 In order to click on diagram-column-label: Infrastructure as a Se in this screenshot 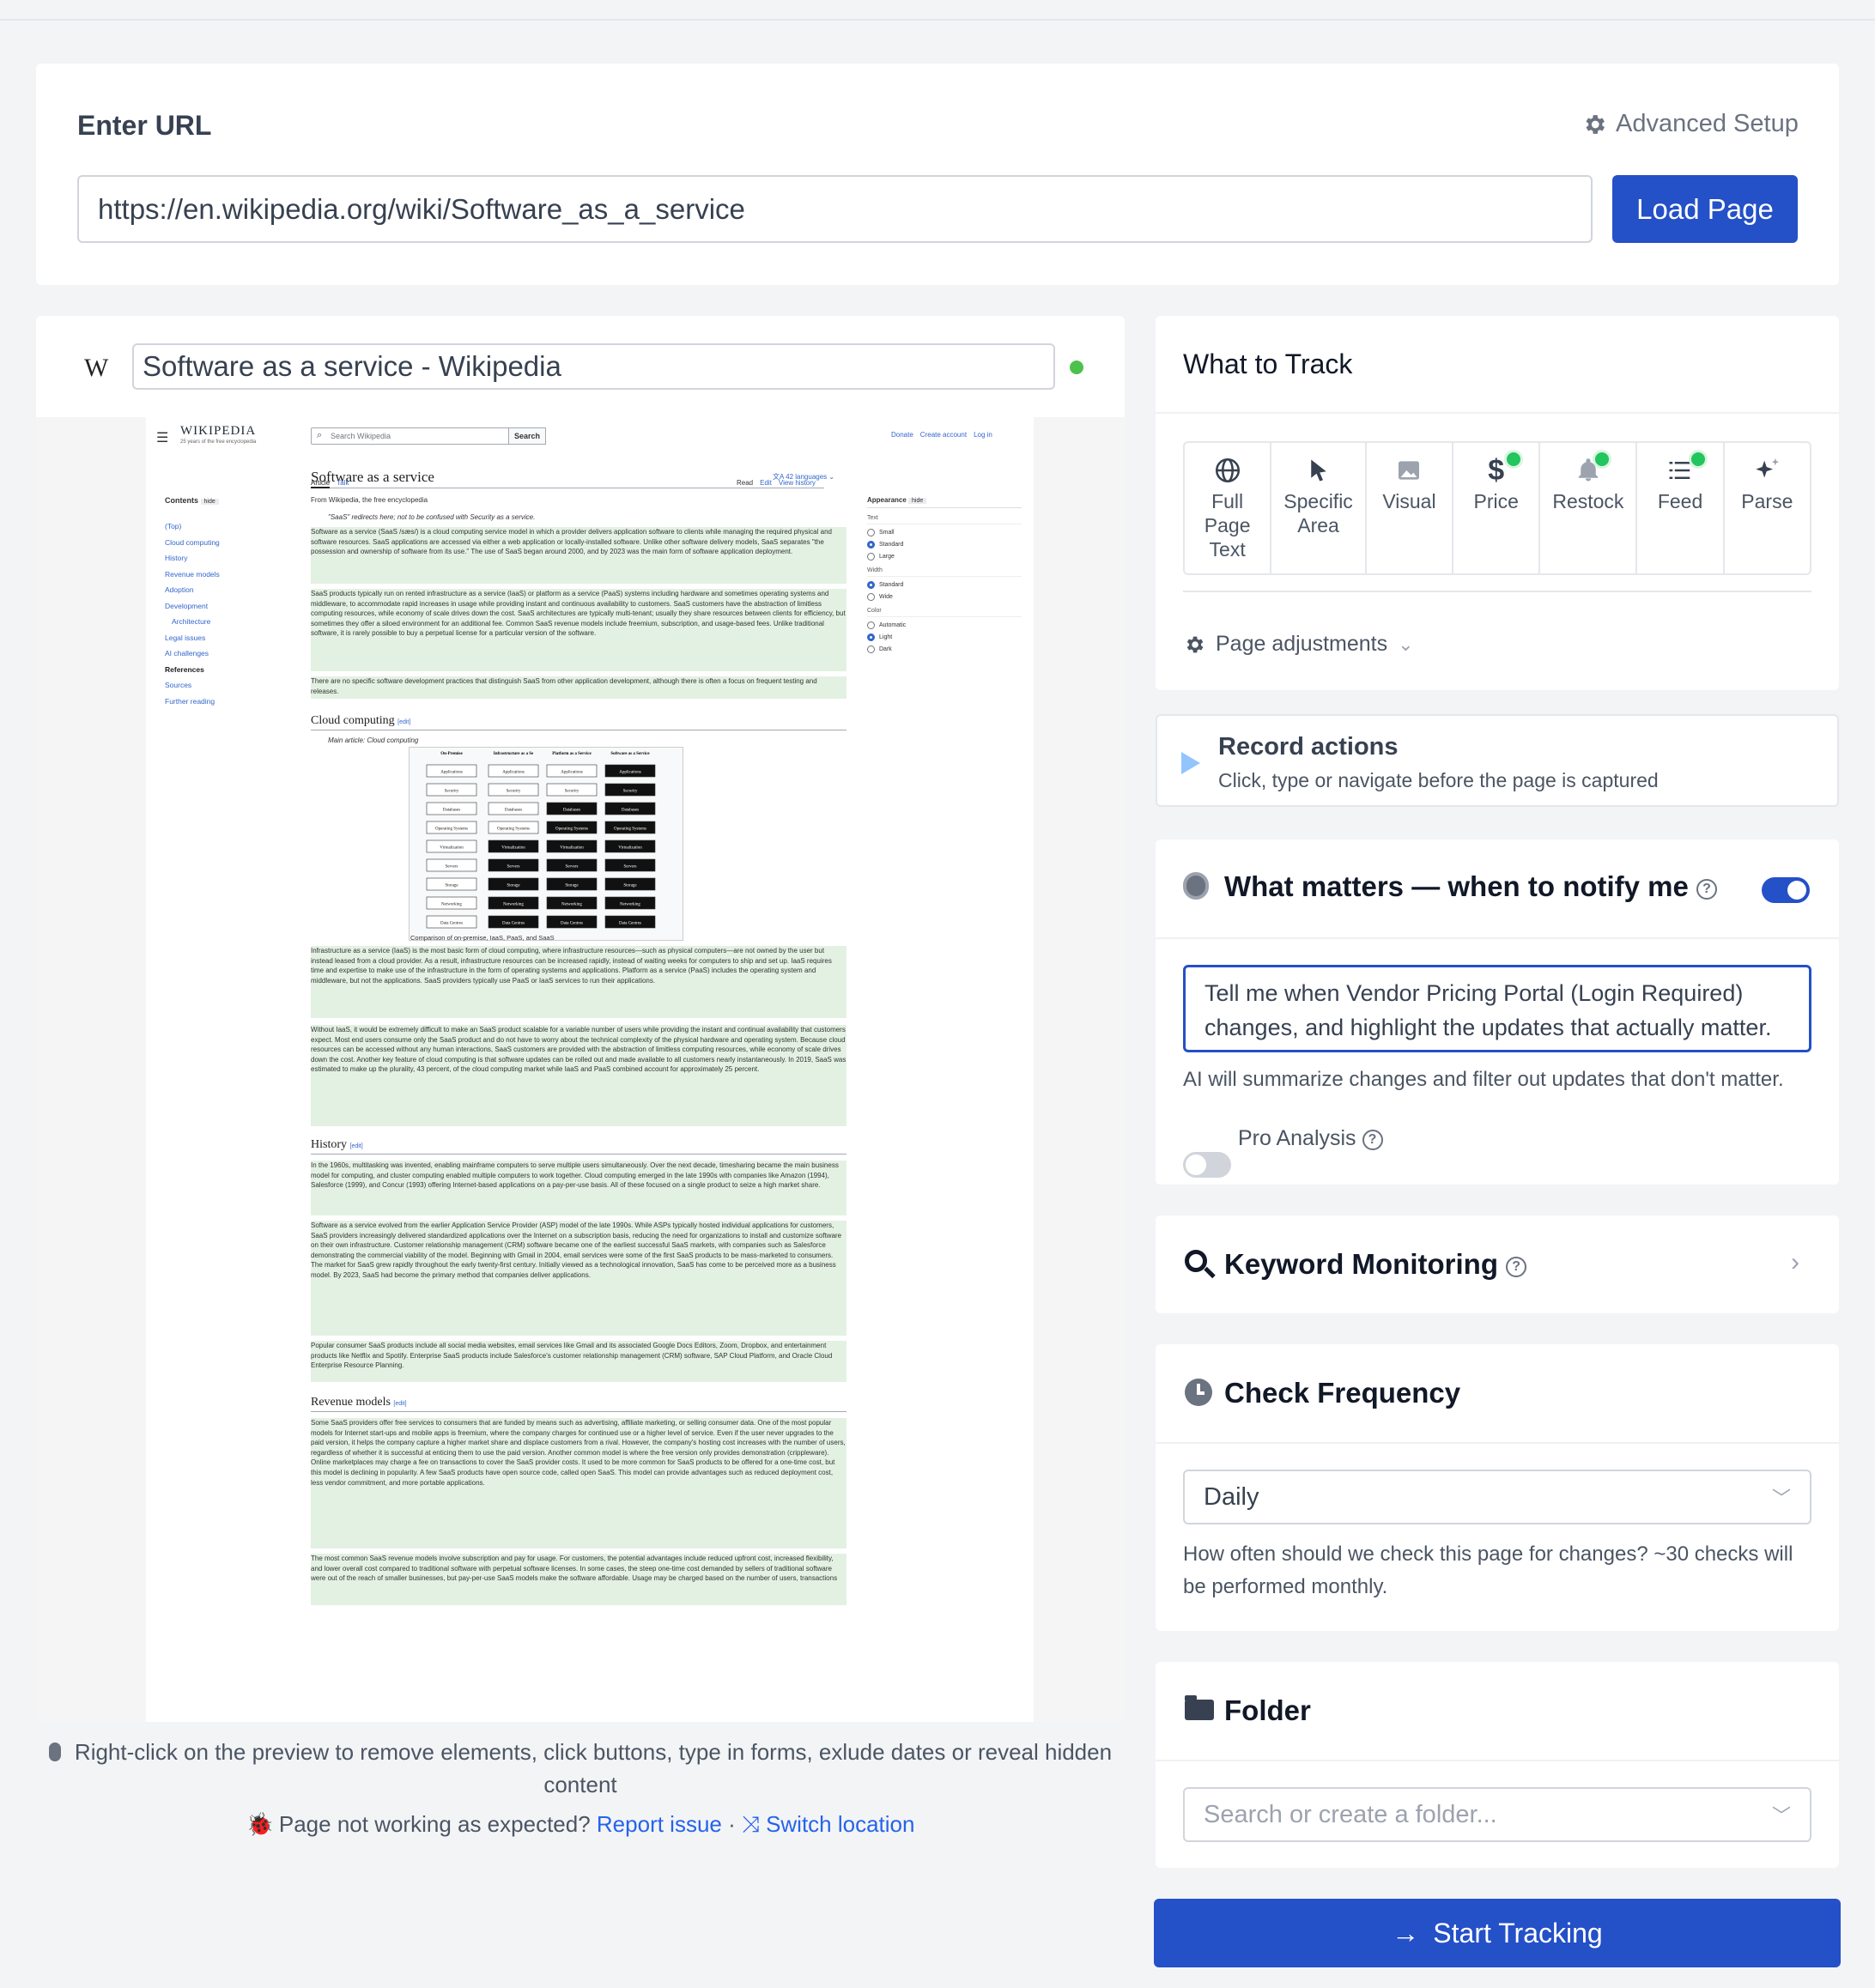, I will do `click(514, 754)`.